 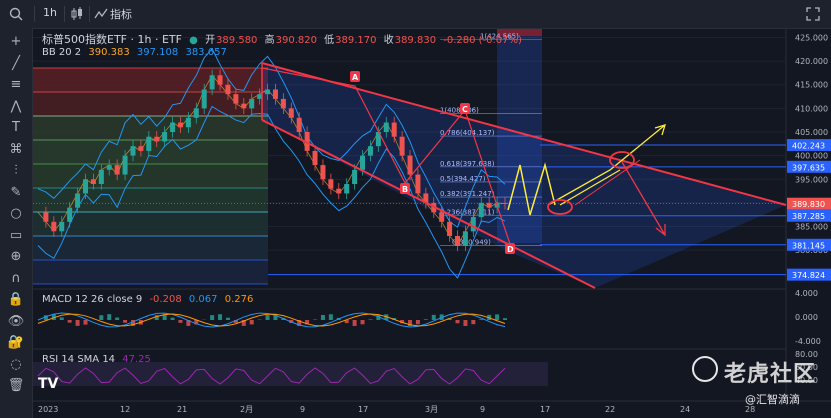 What do you see at coordinates (811, 132) in the screenshot?
I see `price-tick: 405.000` at bounding box center [811, 132].